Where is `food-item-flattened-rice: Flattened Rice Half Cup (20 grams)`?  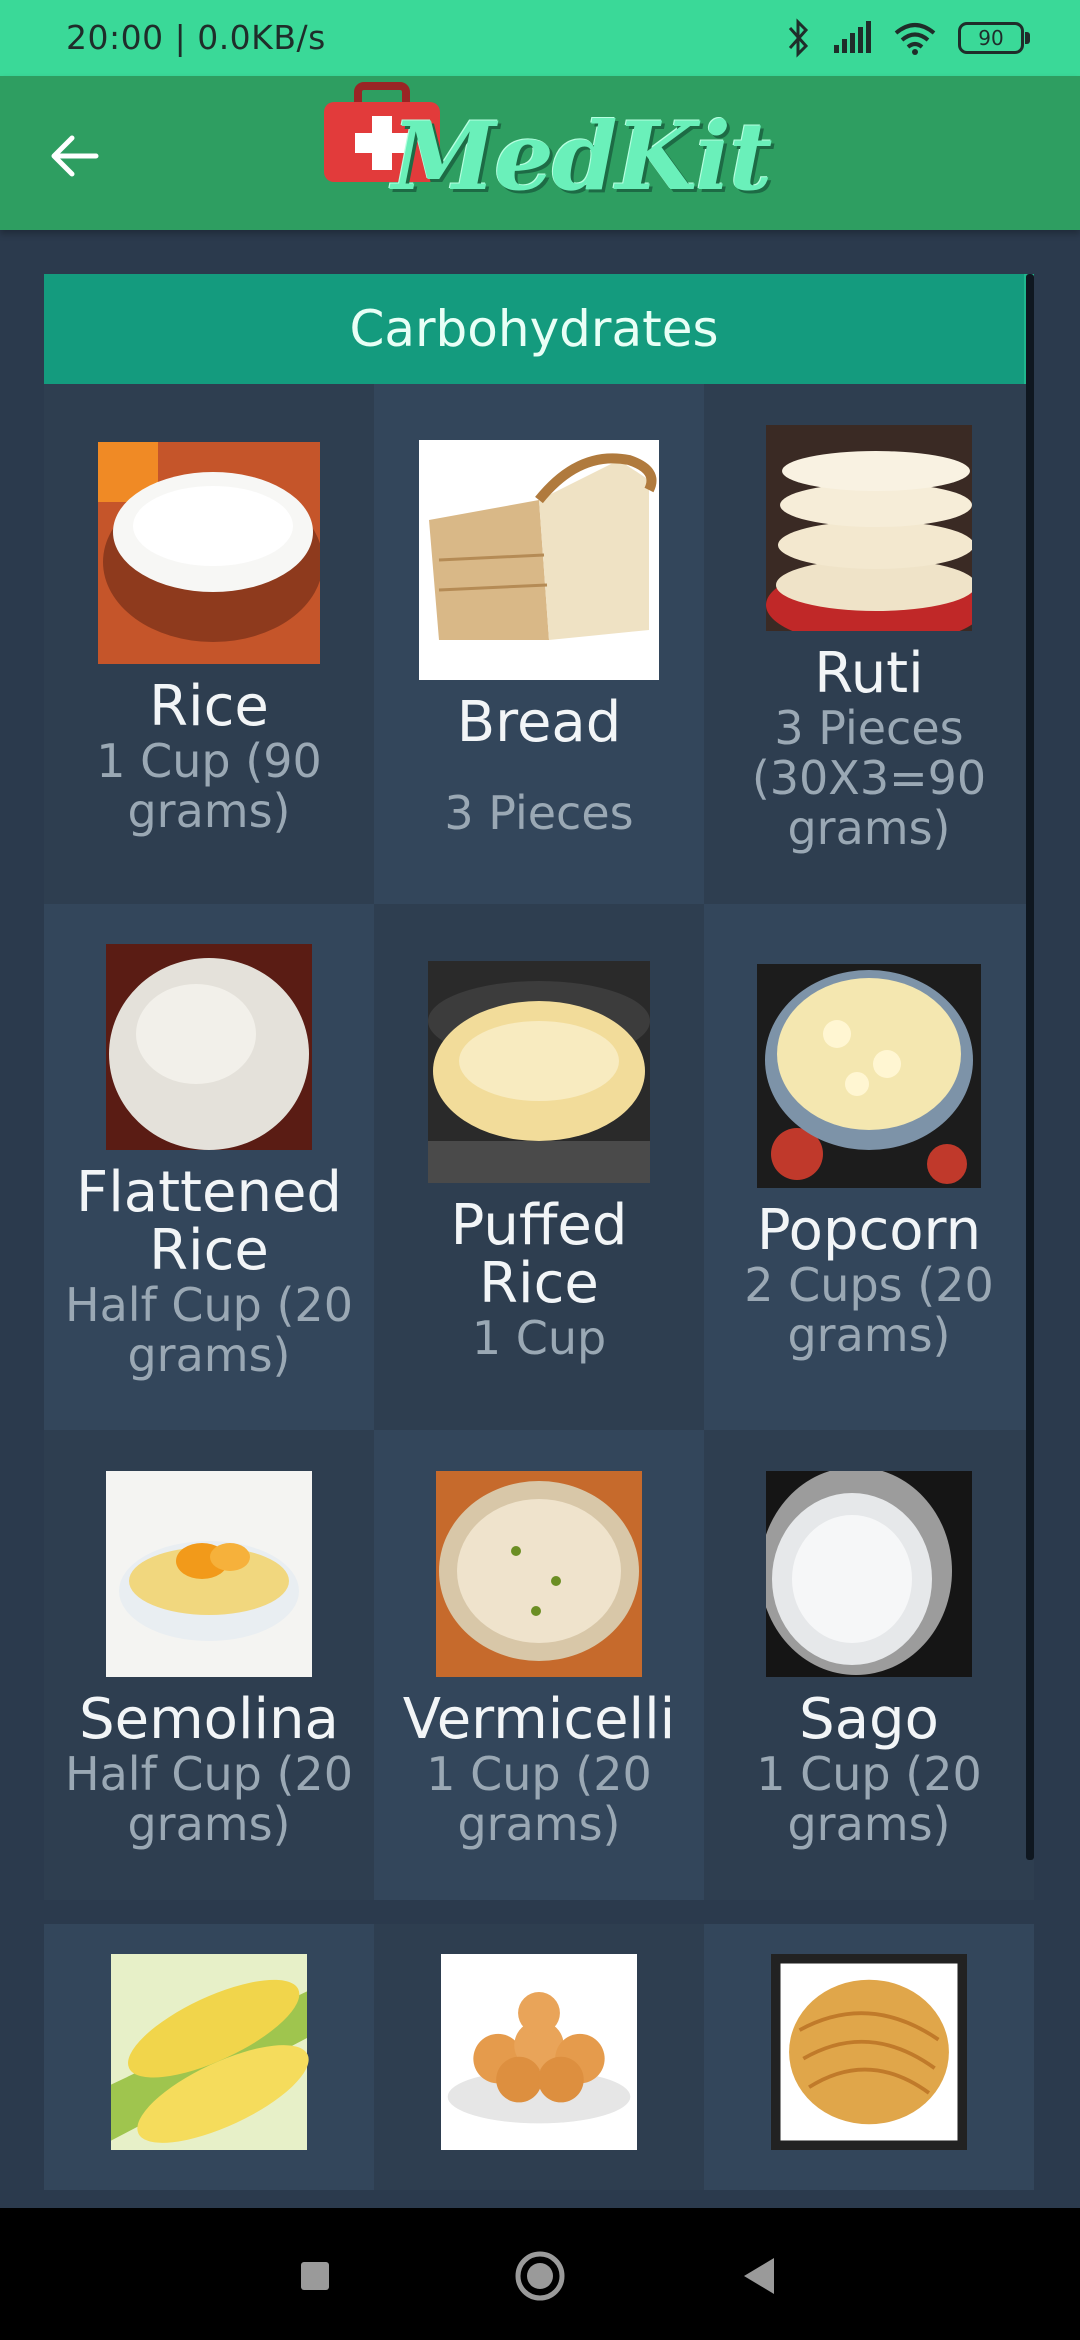 food-item-flattened-rice: Flattened Rice Half Cup (20 grams) is located at coordinates (209, 1167).